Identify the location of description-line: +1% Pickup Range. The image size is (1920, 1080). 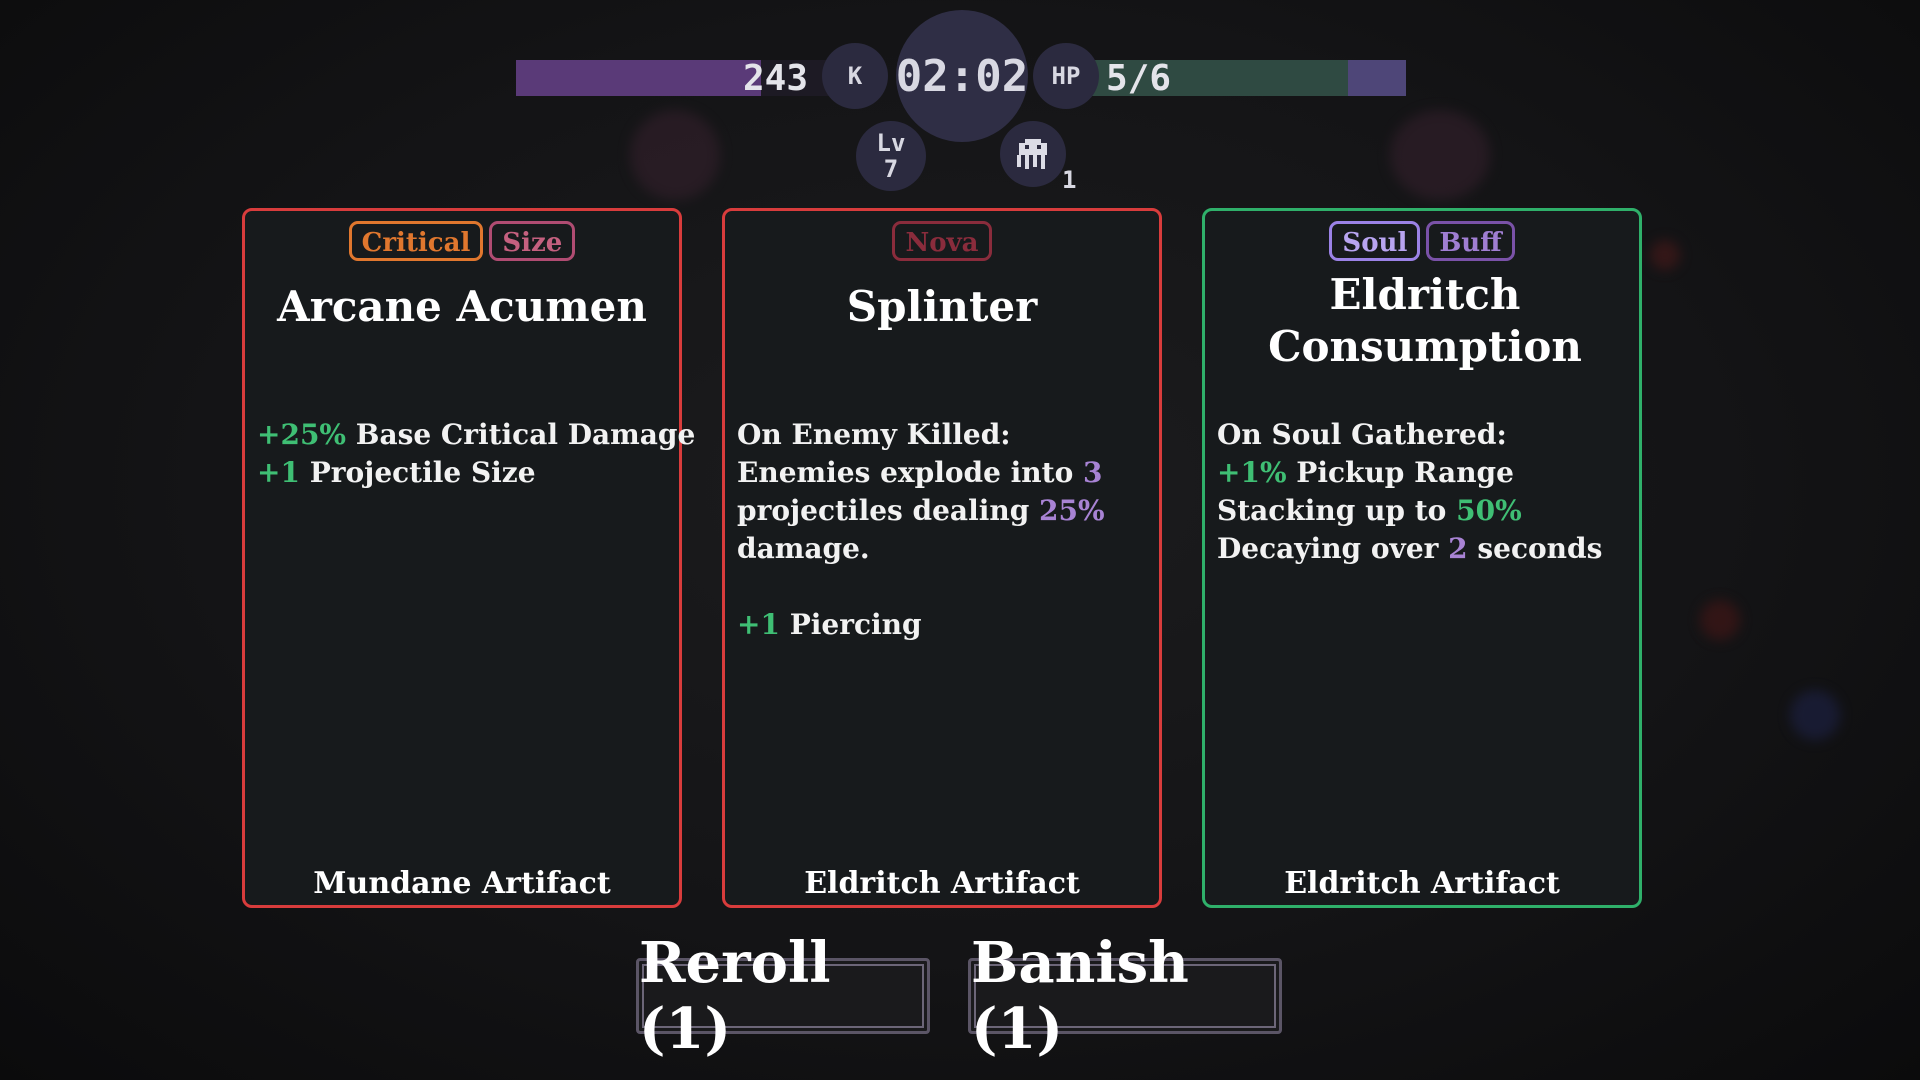
(1424, 473).